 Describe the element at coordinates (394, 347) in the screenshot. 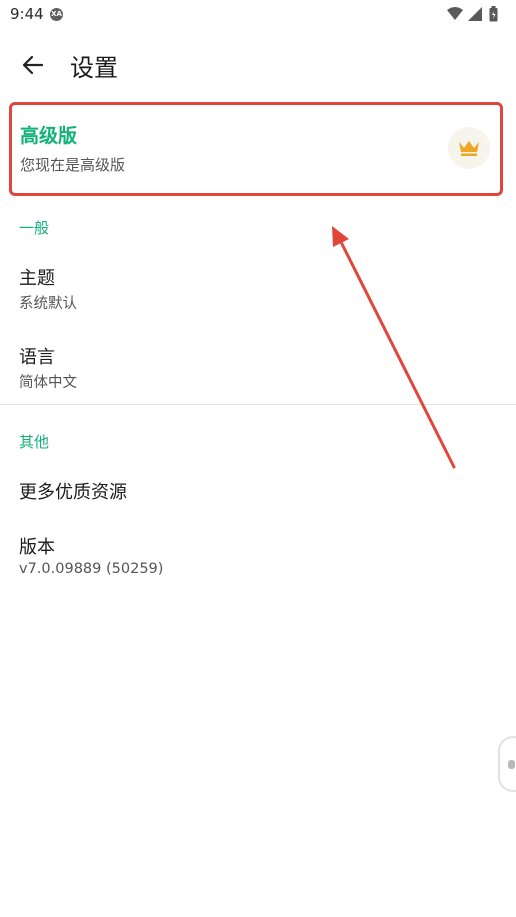

I see `annotation-arrow` at that location.